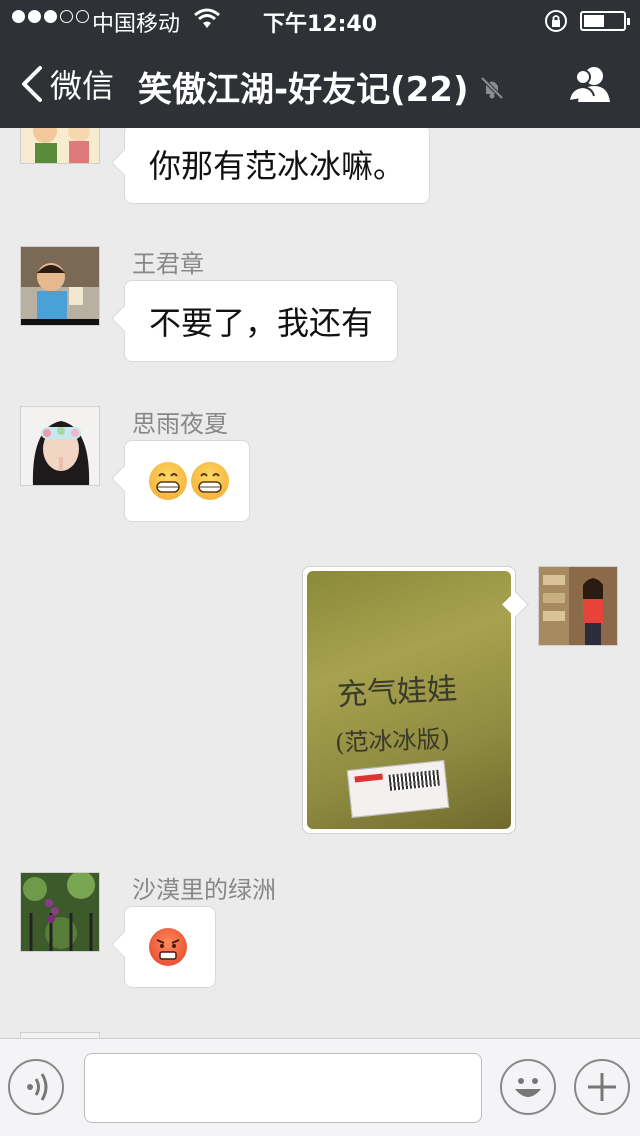  I want to click on shipping-label, so click(398, 789).